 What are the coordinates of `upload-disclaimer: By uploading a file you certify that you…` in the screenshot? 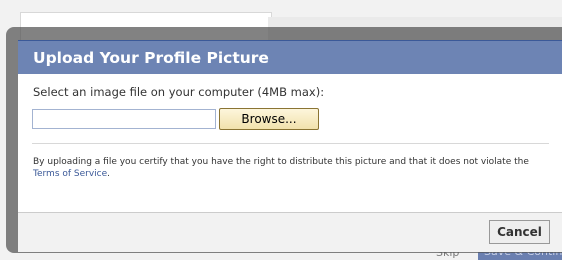 It's located at (283, 168).